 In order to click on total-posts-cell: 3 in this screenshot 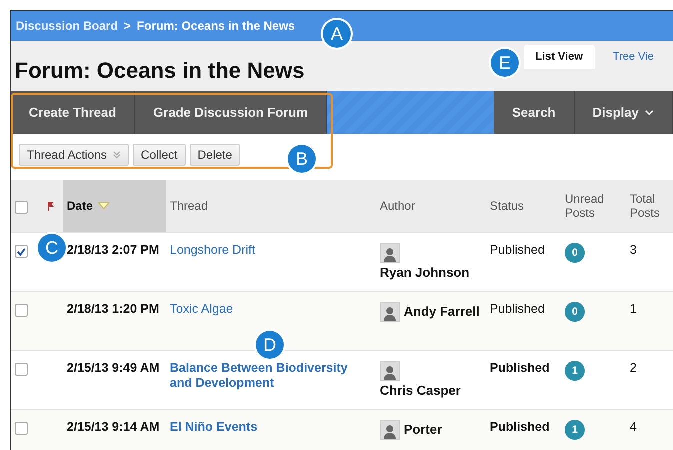, I will do `click(633, 250)`.